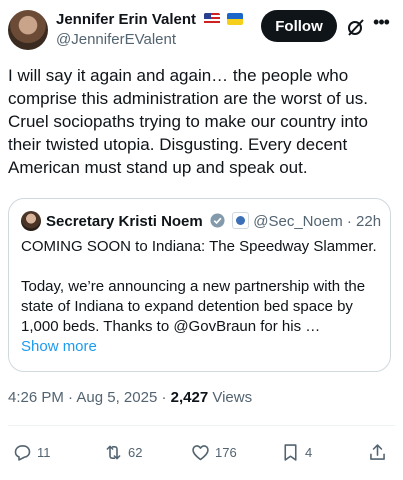  Describe the element at coordinates (234, 19) in the screenshot. I see `ukraine-flag-icon` at that location.